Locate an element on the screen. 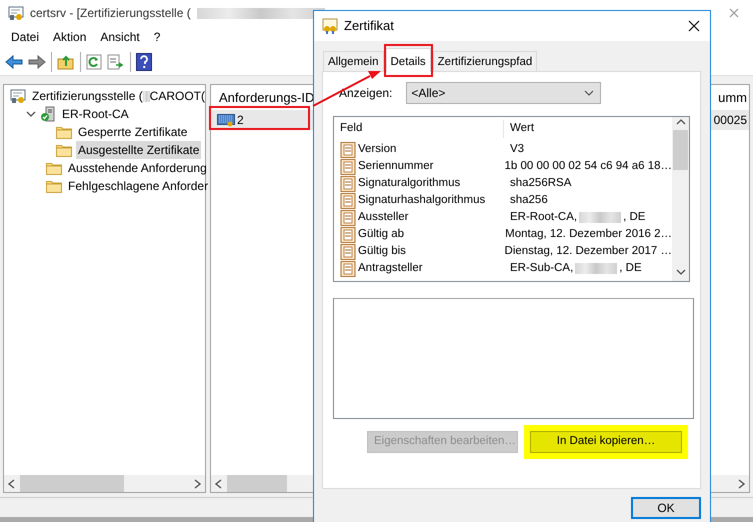 The height and width of the screenshot is (522, 753). field-value: V3 is located at coordinates (516, 149).